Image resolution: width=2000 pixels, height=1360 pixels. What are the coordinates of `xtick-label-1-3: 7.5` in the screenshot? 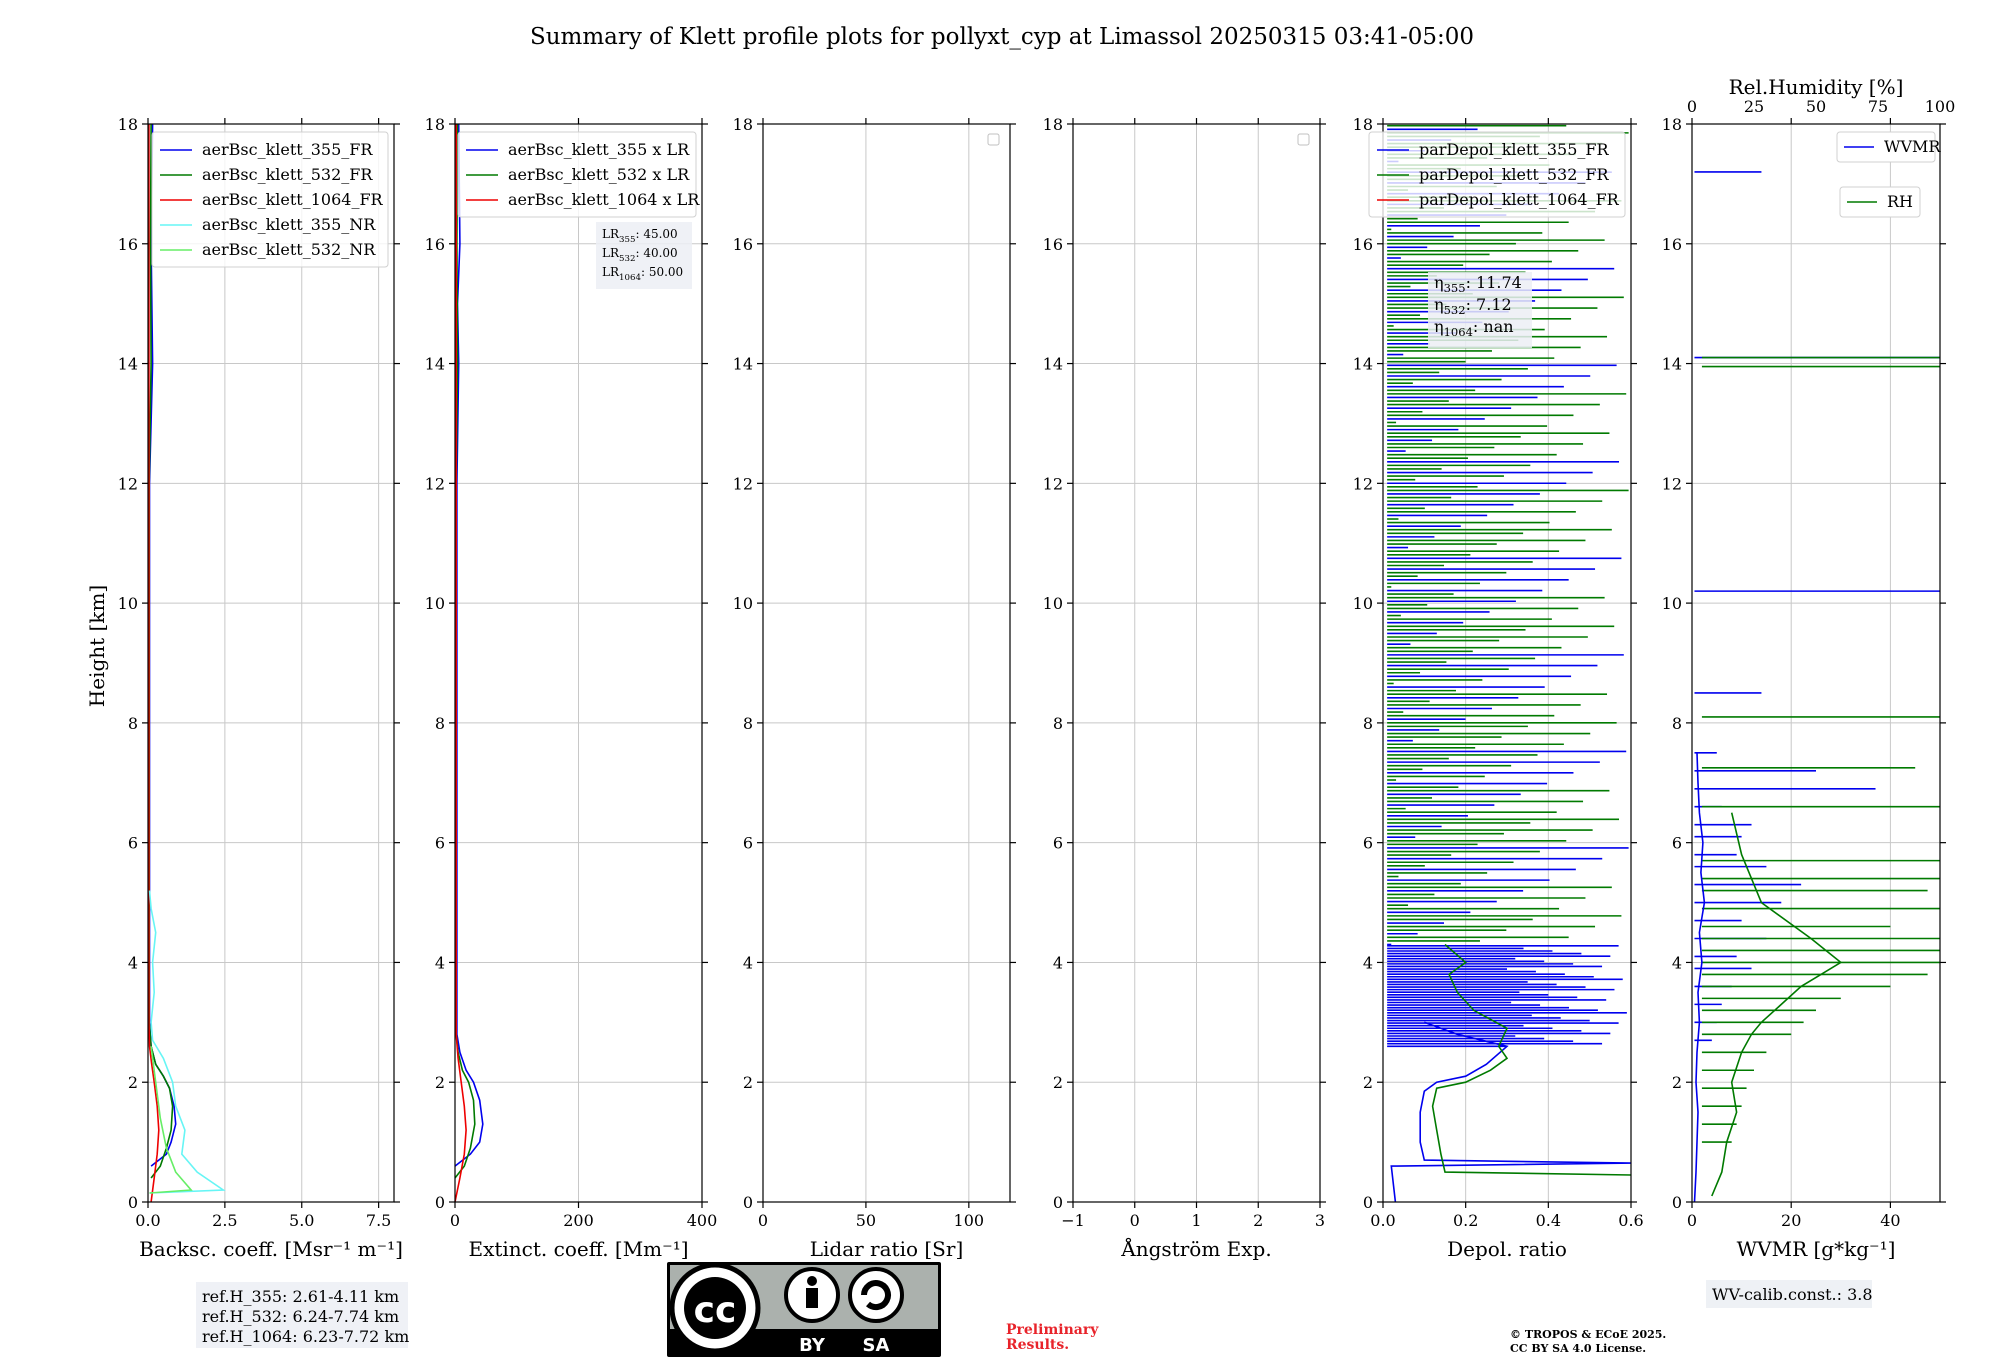 It's located at (378, 1220).